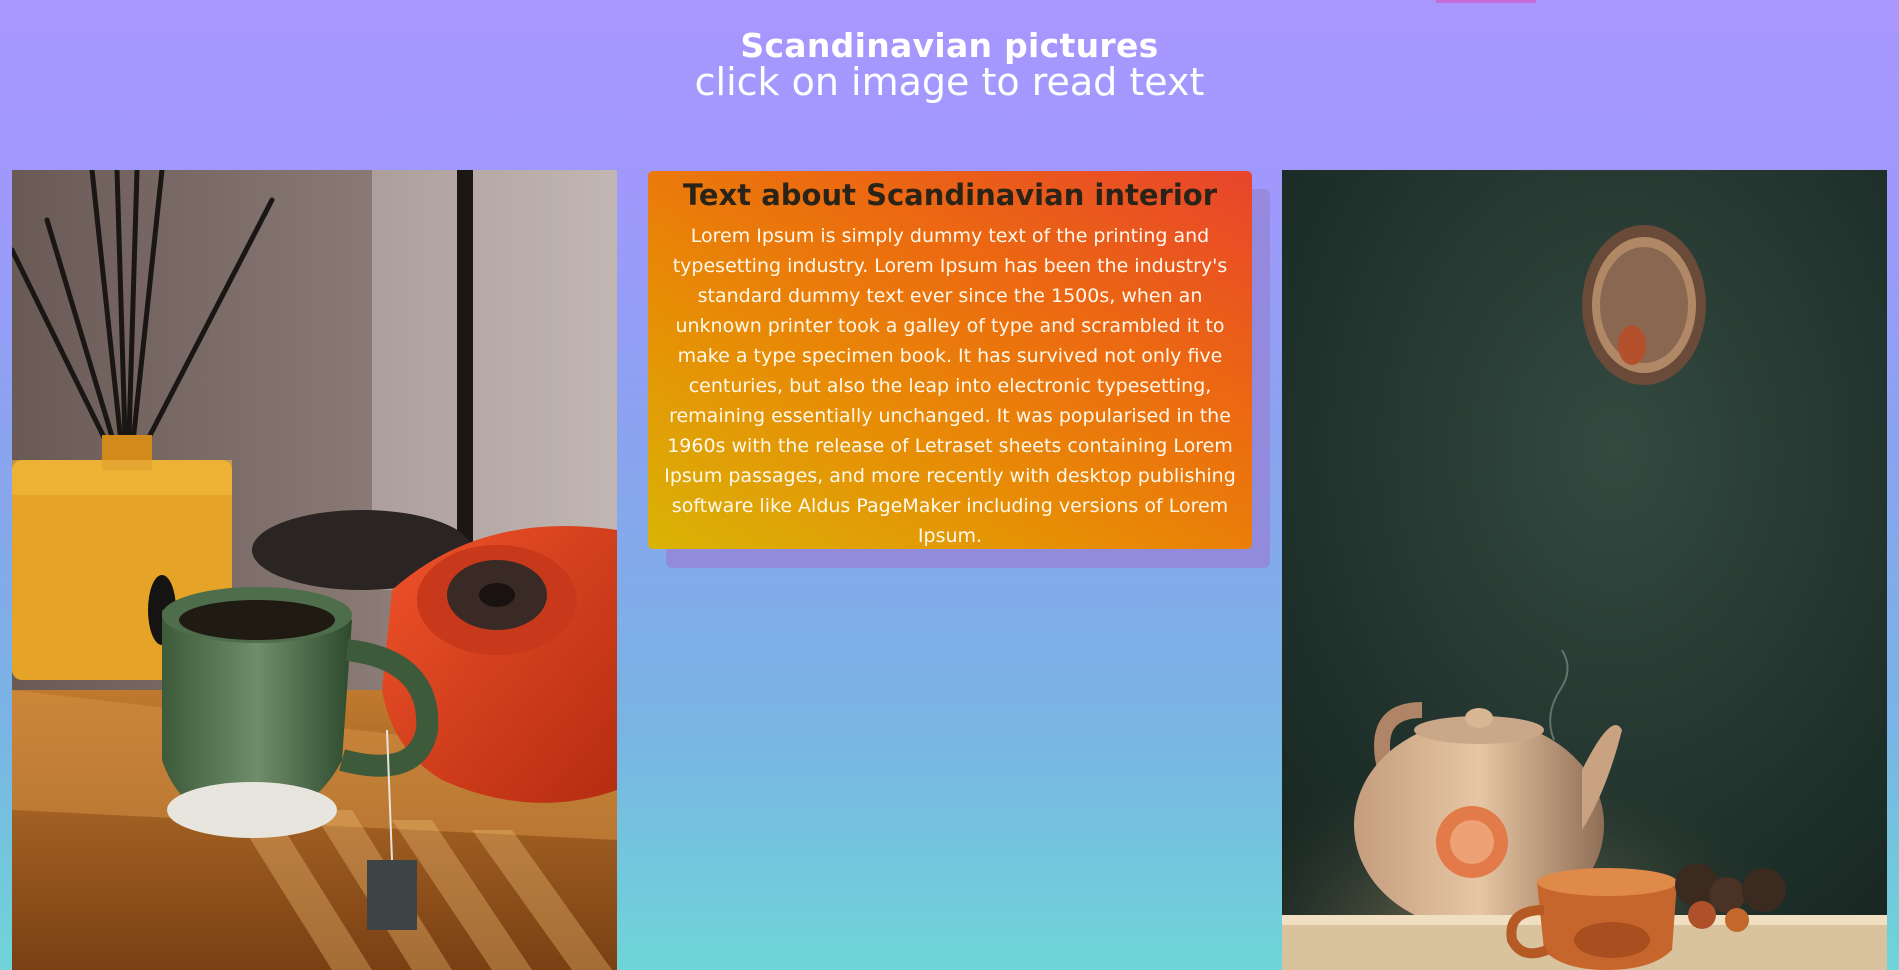 The image size is (1899, 970). What do you see at coordinates (1486, 1) in the screenshot?
I see `header-accent-bar` at bounding box center [1486, 1].